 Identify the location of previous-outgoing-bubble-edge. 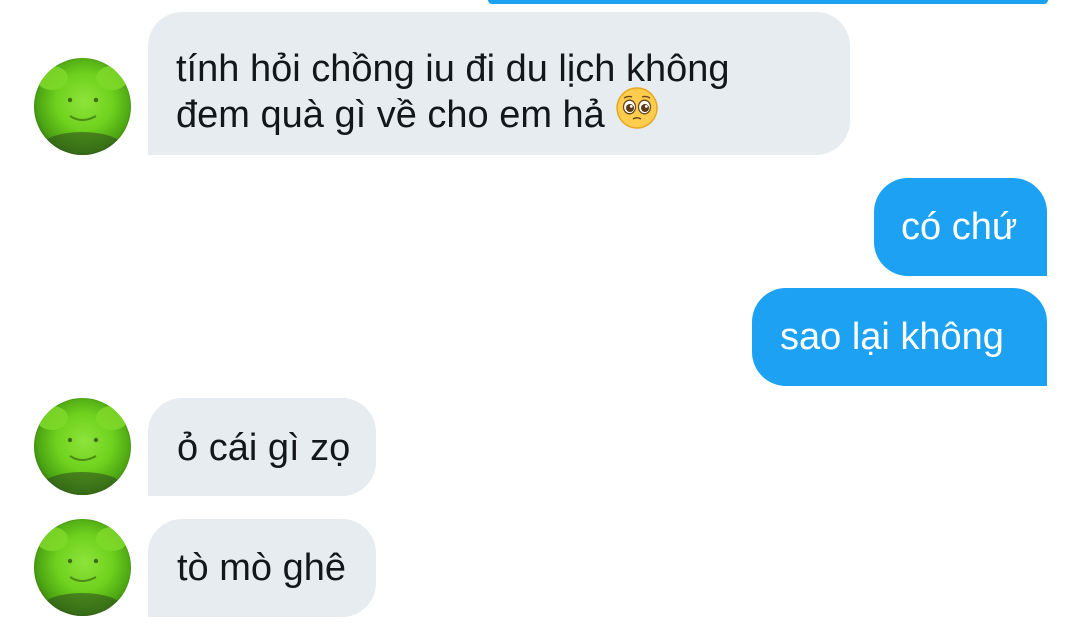
(768, 2).